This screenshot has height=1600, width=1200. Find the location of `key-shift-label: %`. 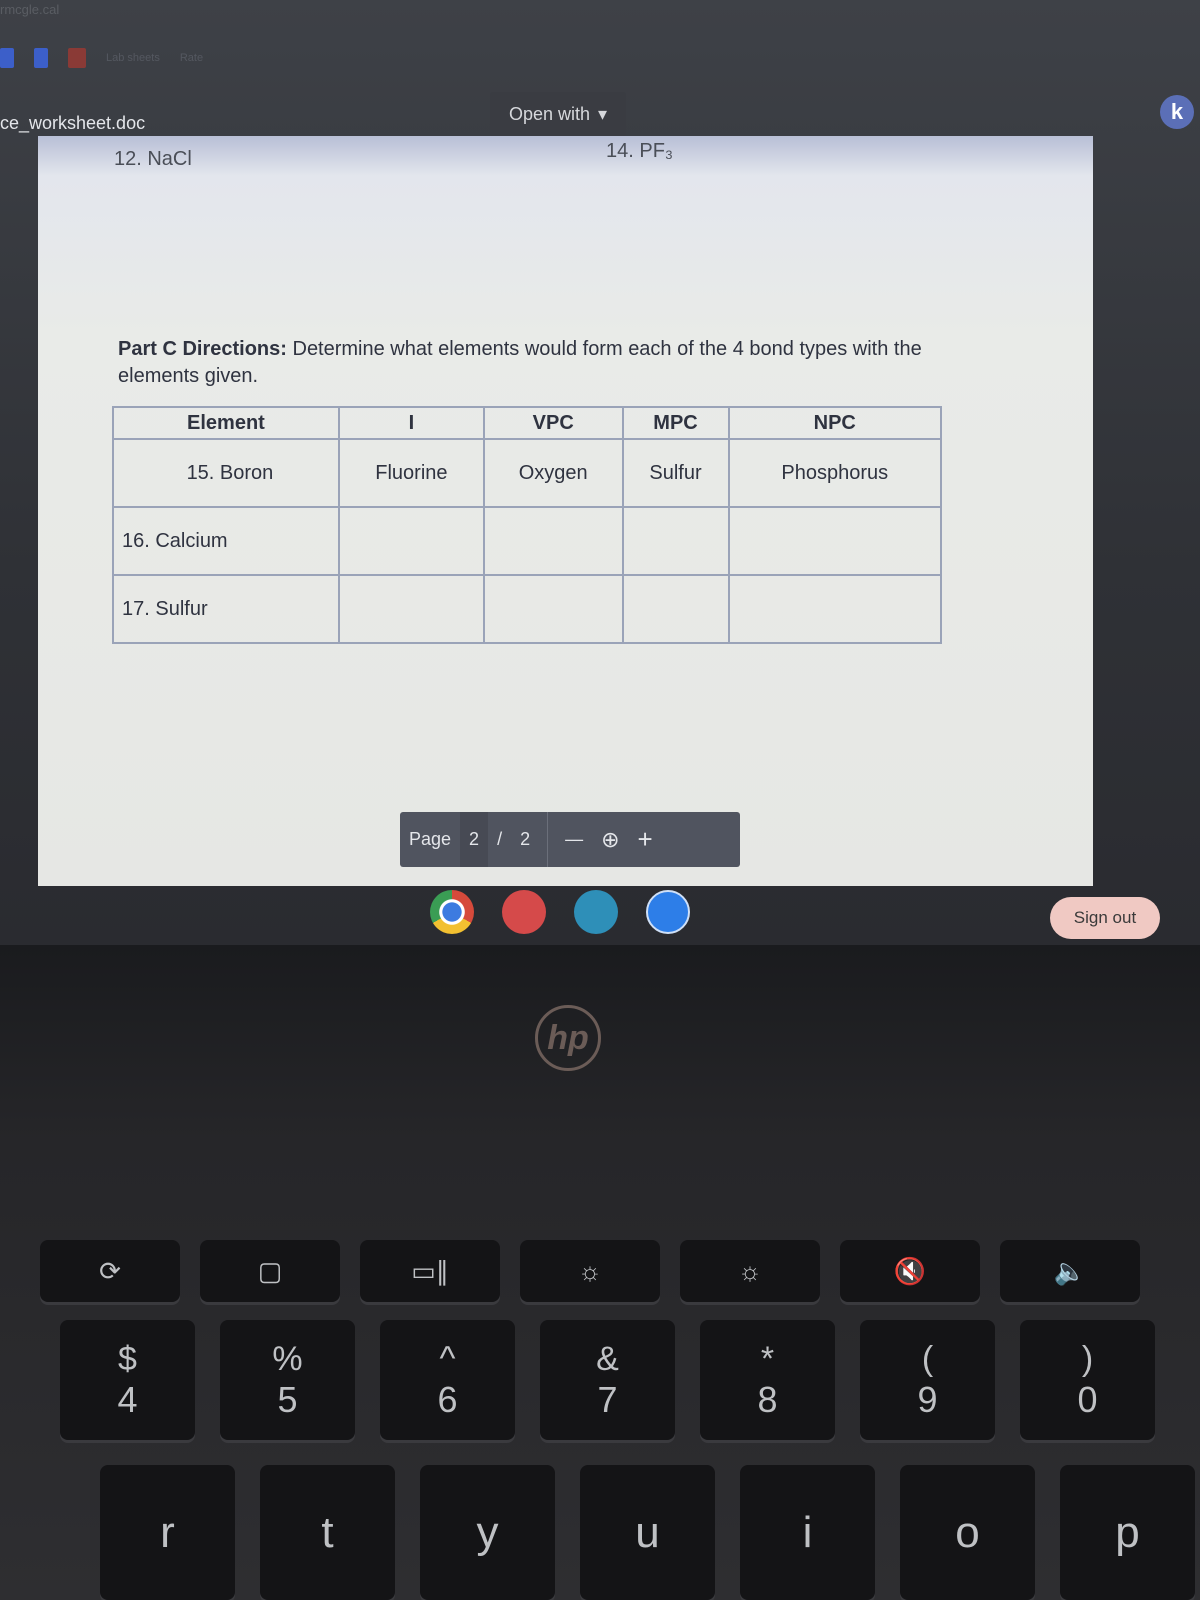

key-shift-label: % is located at coordinates (287, 1358).